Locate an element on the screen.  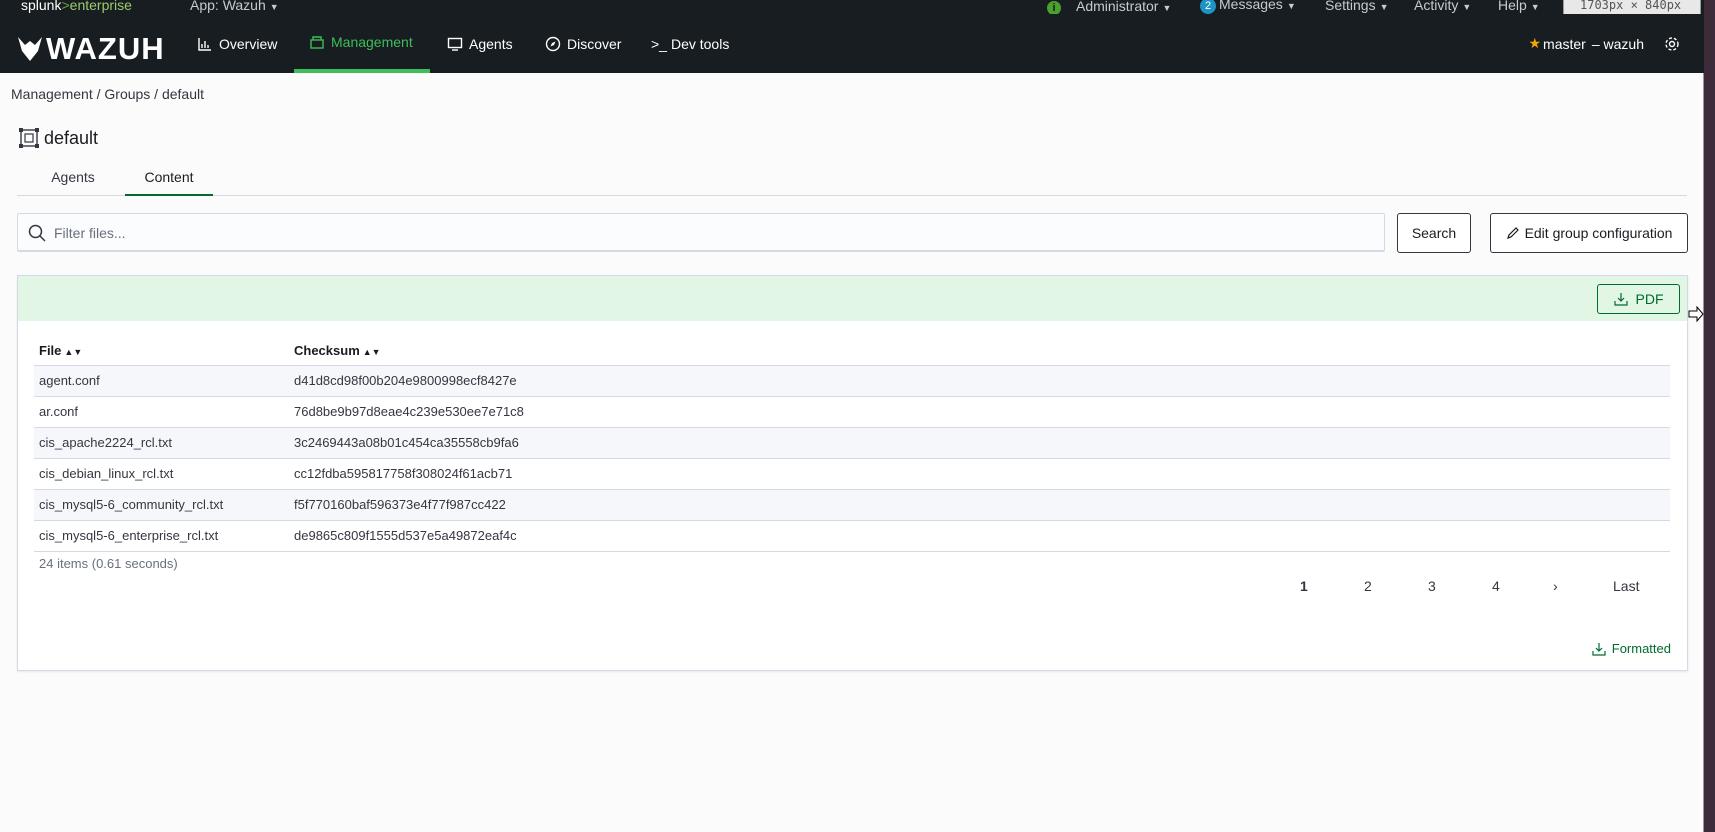
panel-toolbar: PDF is located at coordinates (852, 298).